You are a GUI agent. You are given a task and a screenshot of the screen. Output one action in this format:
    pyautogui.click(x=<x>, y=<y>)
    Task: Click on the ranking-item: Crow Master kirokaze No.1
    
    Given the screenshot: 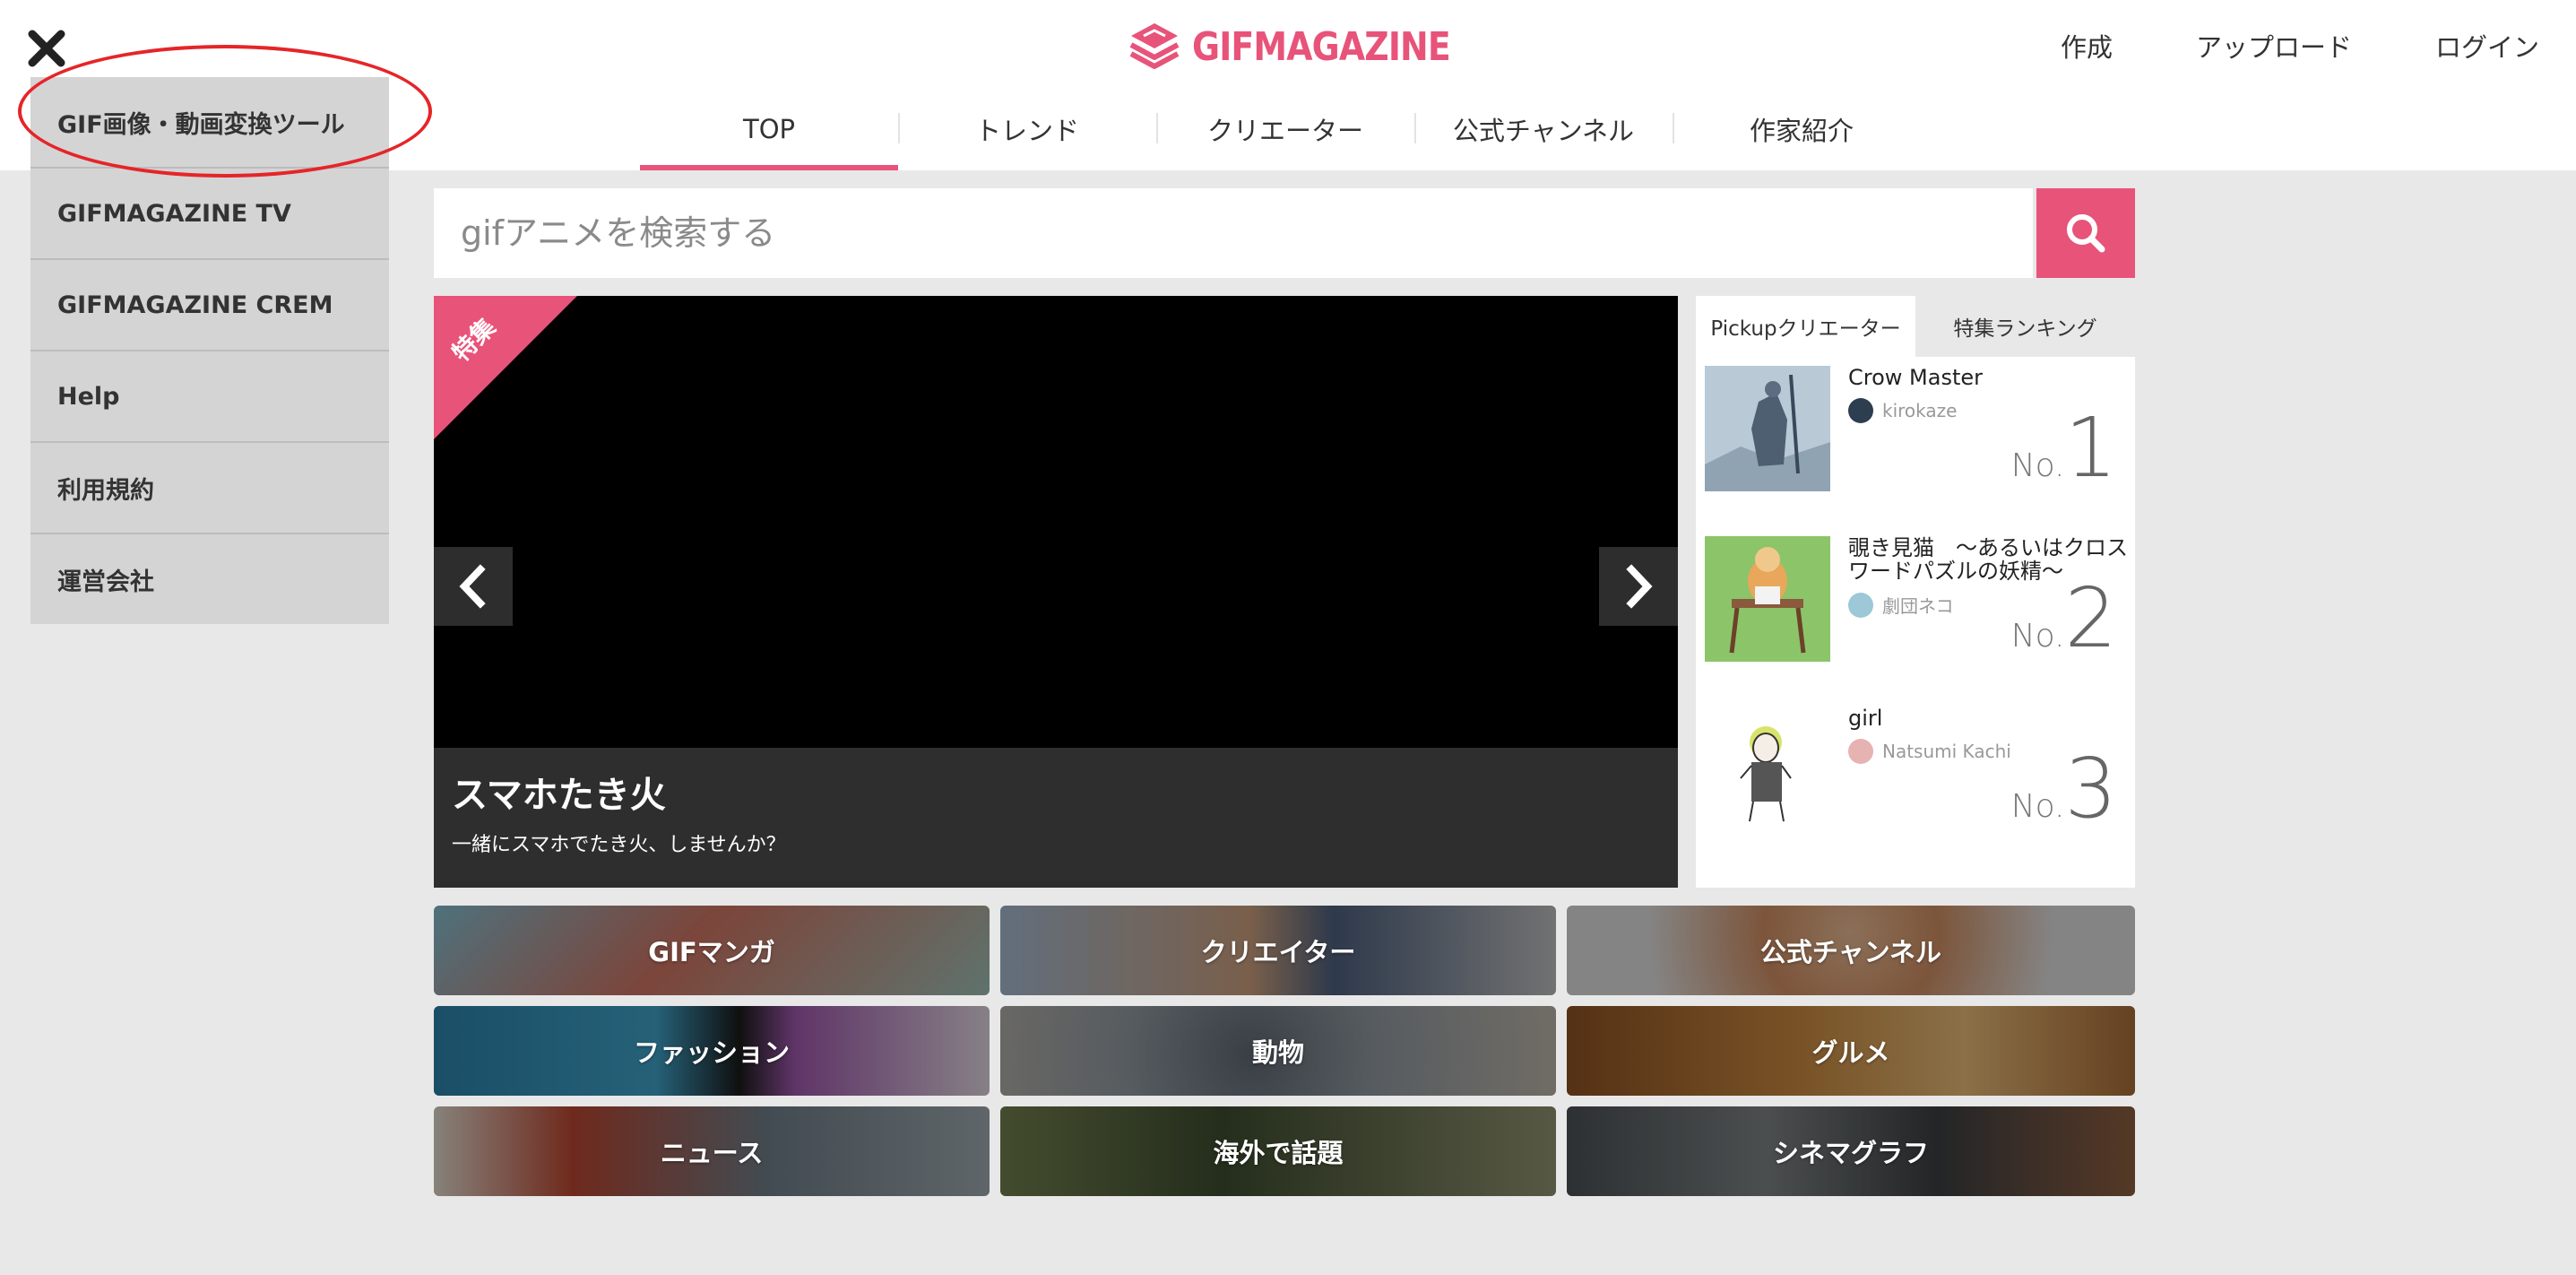 What is the action you would take?
    pyautogui.click(x=1920, y=451)
    